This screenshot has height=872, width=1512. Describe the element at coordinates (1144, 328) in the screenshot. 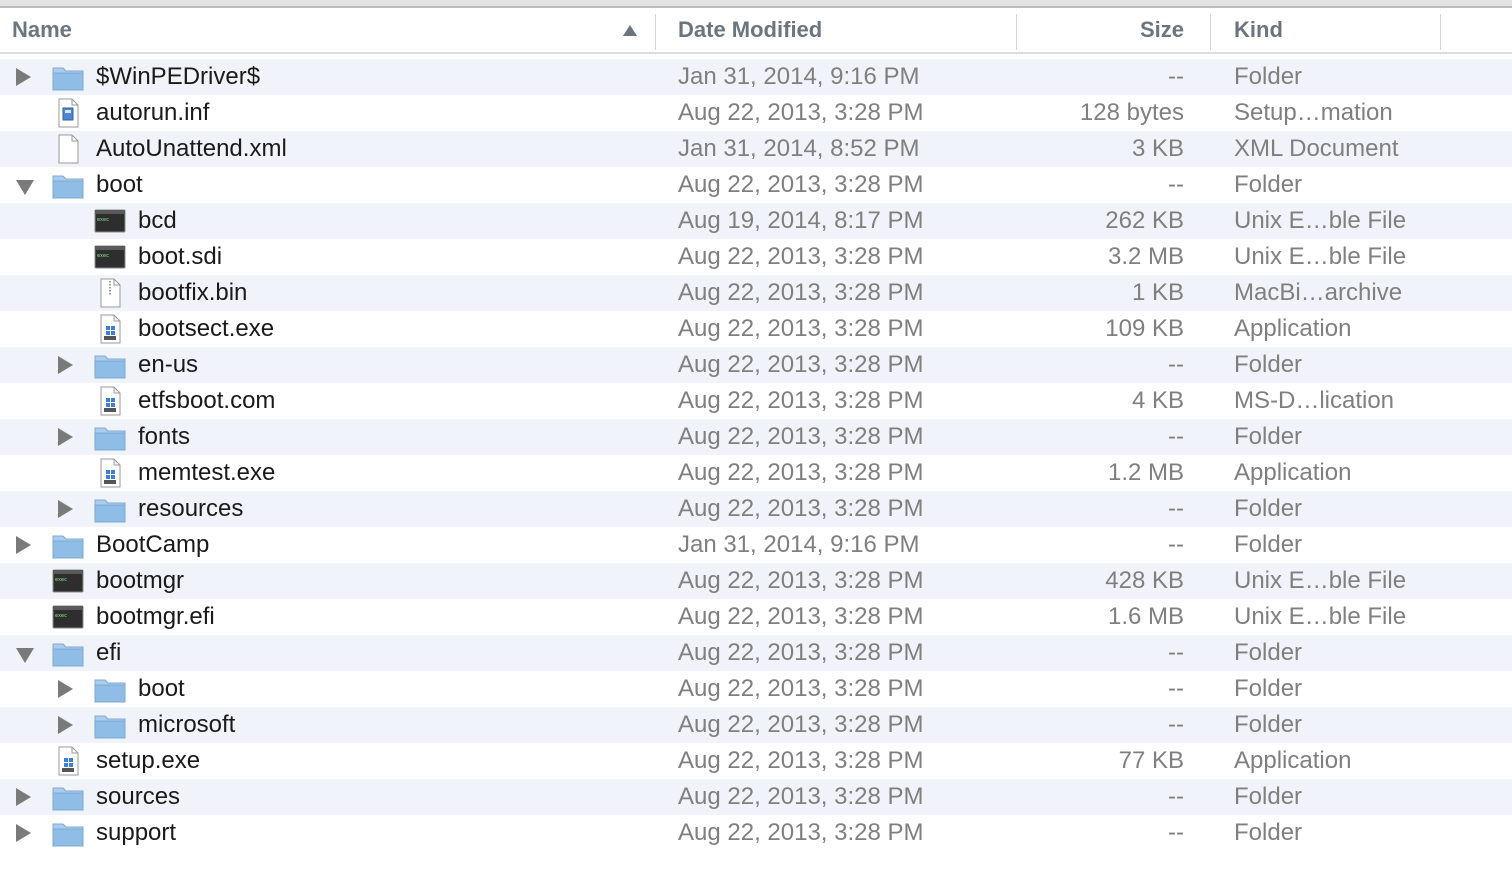

I see `file-size: 109 KB` at that location.